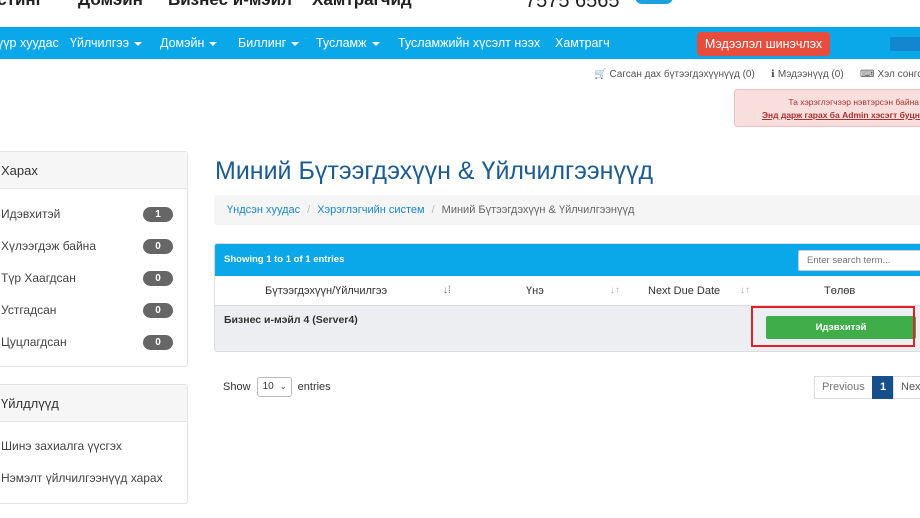 Image resolution: width=920 pixels, height=518 pixels. What do you see at coordinates (93, 278) in the screenshot?
I see `filter-suspended: Түр Хаагдсан 0` at bounding box center [93, 278].